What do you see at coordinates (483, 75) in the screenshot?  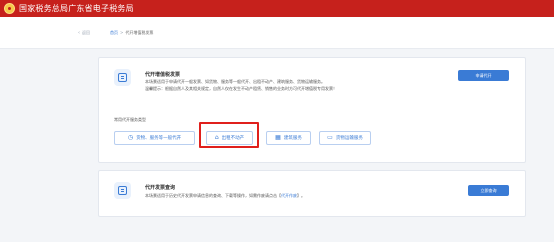 I see `apply-issue-button: 申请代开` at bounding box center [483, 75].